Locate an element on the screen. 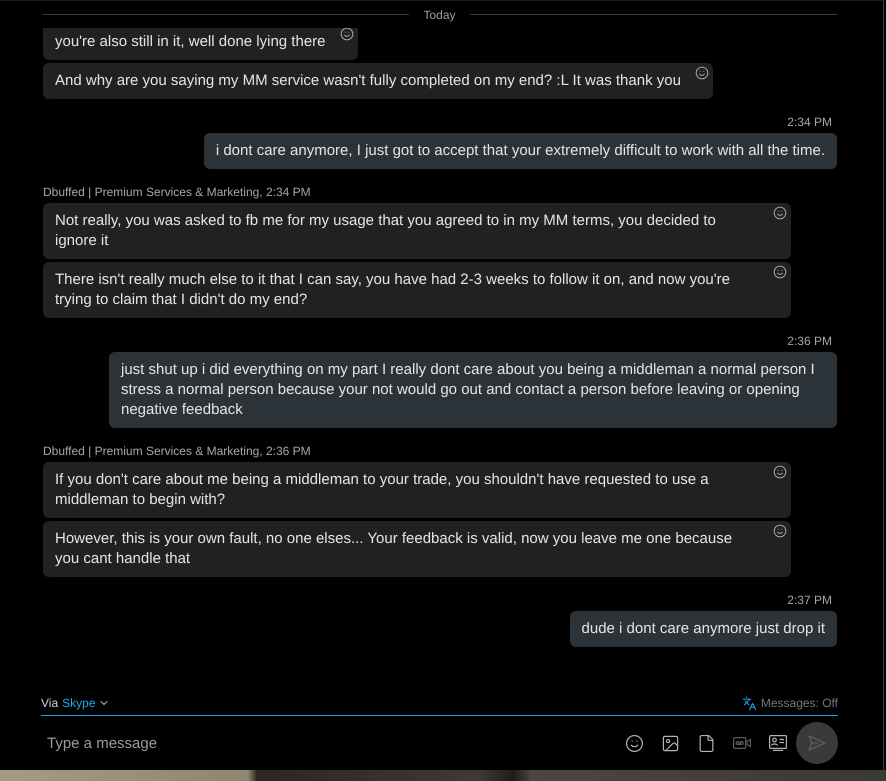 The height and width of the screenshot is (781, 886). video-message-icon is located at coordinates (742, 743).